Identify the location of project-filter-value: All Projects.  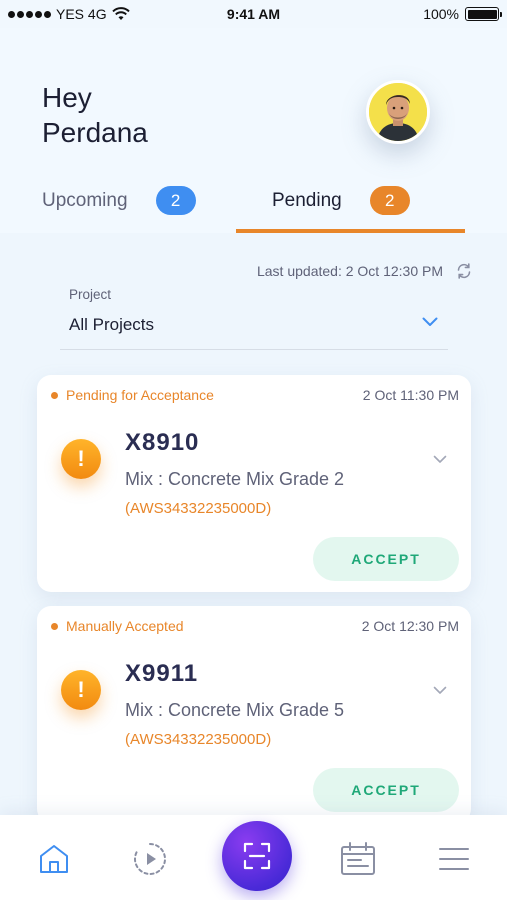
(112, 324).